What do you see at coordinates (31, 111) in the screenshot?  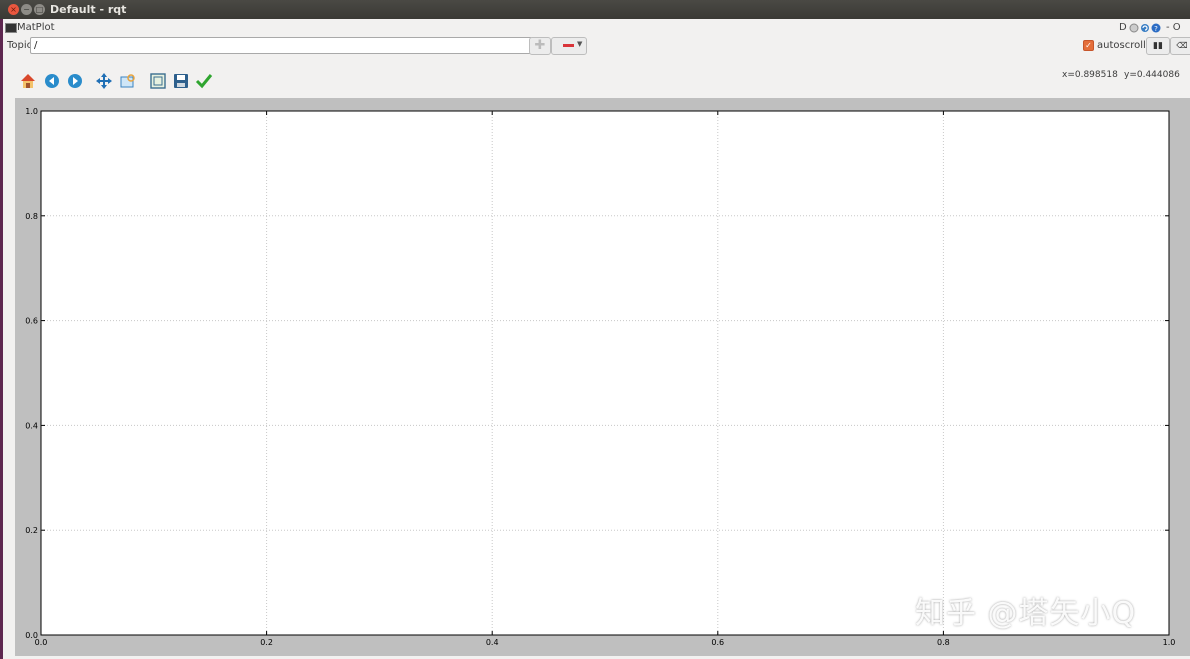 I see `y-tick-label: 1.0` at bounding box center [31, 111].